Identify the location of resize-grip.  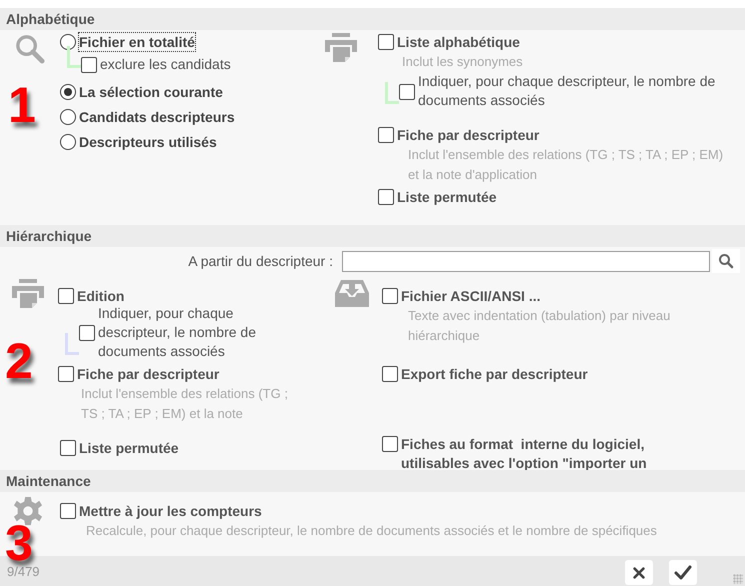
(738, 579).